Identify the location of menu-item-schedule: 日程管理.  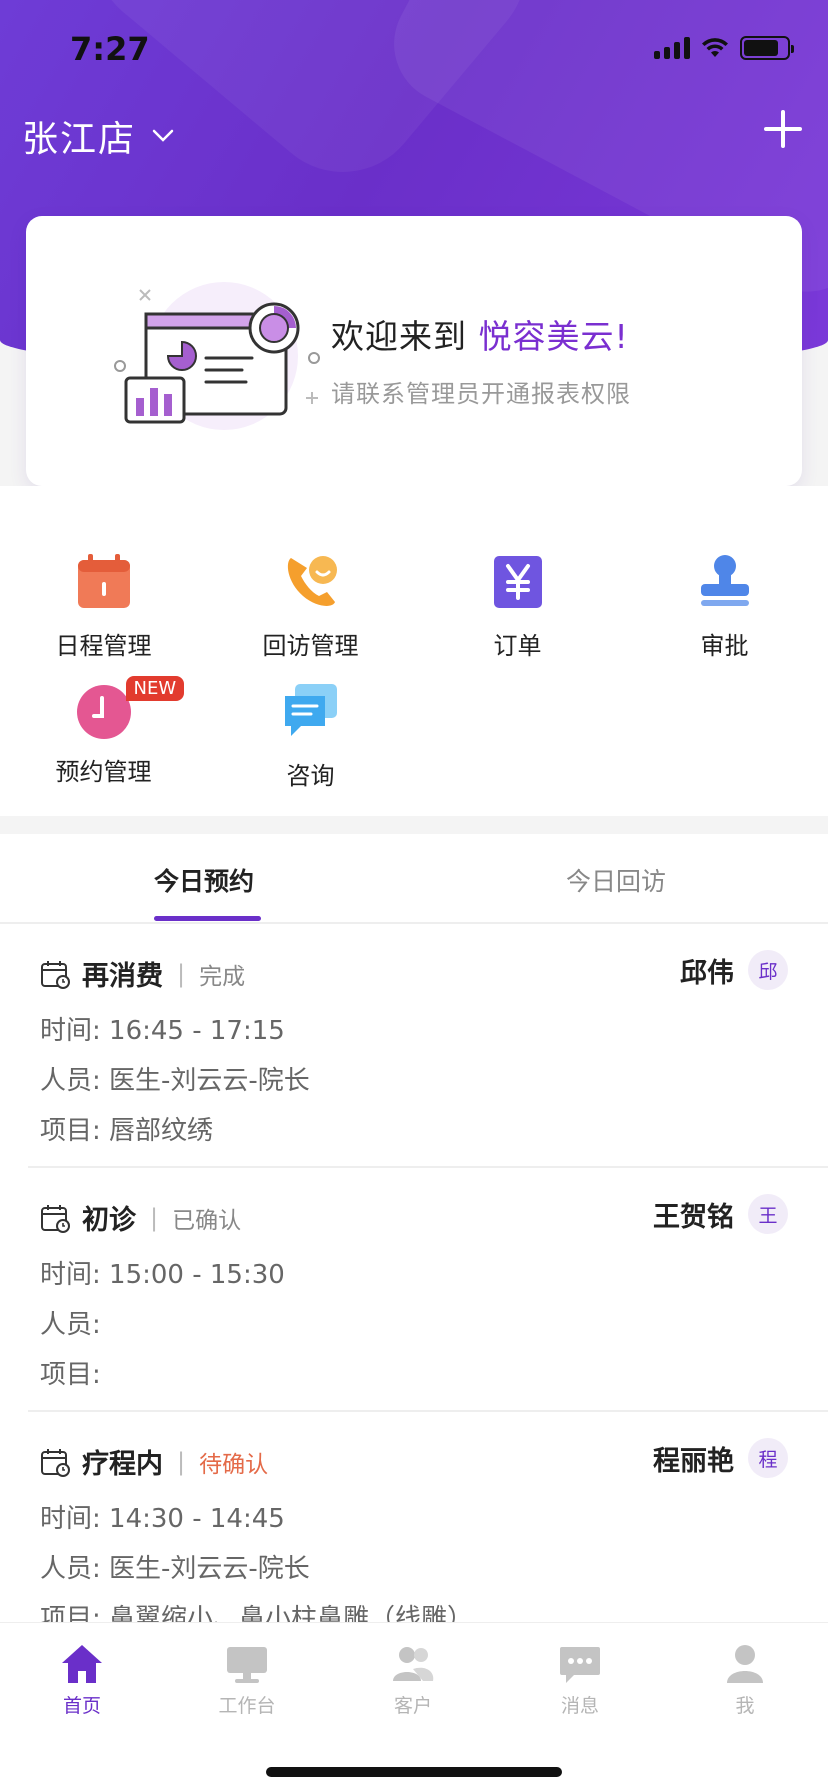
(103, 606).